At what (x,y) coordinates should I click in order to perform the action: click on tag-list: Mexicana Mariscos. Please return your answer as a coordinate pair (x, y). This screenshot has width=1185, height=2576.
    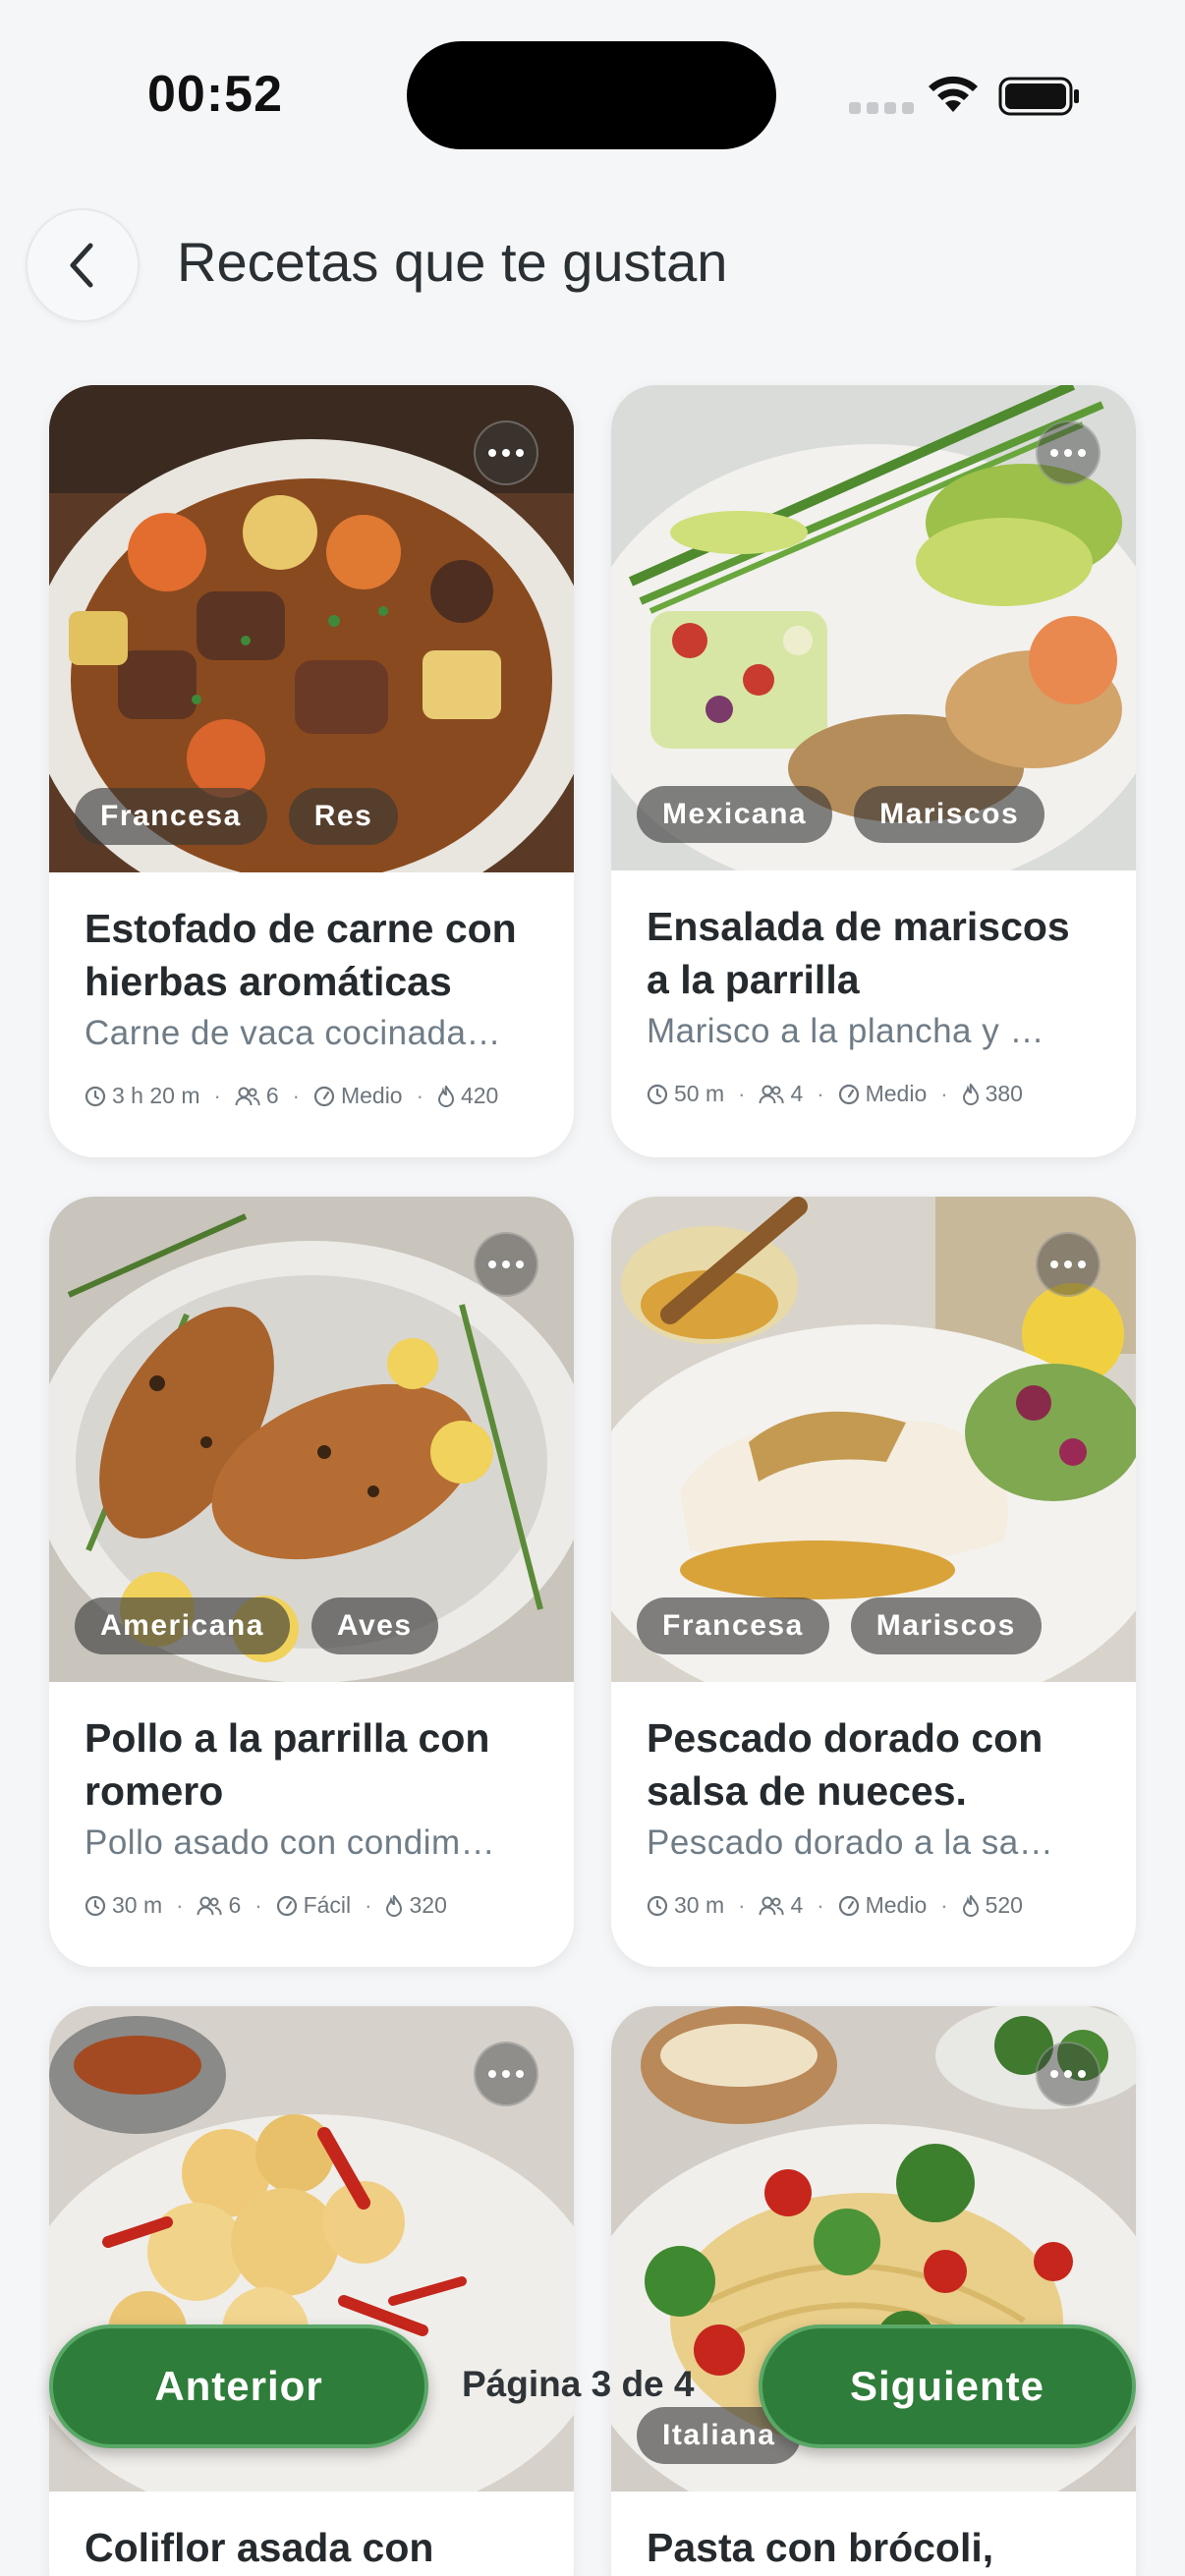
    Looking at the image, I should click on (841, 814).